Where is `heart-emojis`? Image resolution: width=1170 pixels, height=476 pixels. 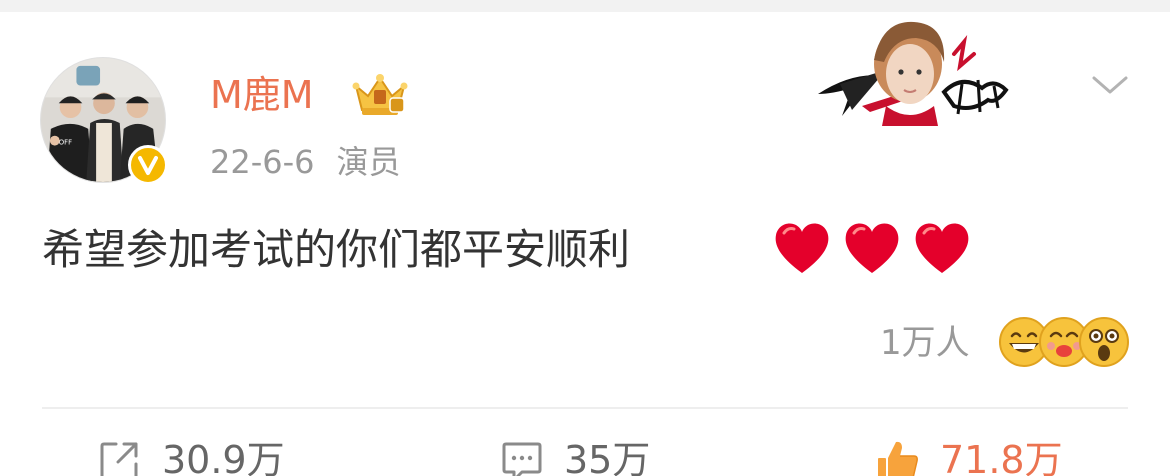
heart-emojis is located at coordinates (872, 248).